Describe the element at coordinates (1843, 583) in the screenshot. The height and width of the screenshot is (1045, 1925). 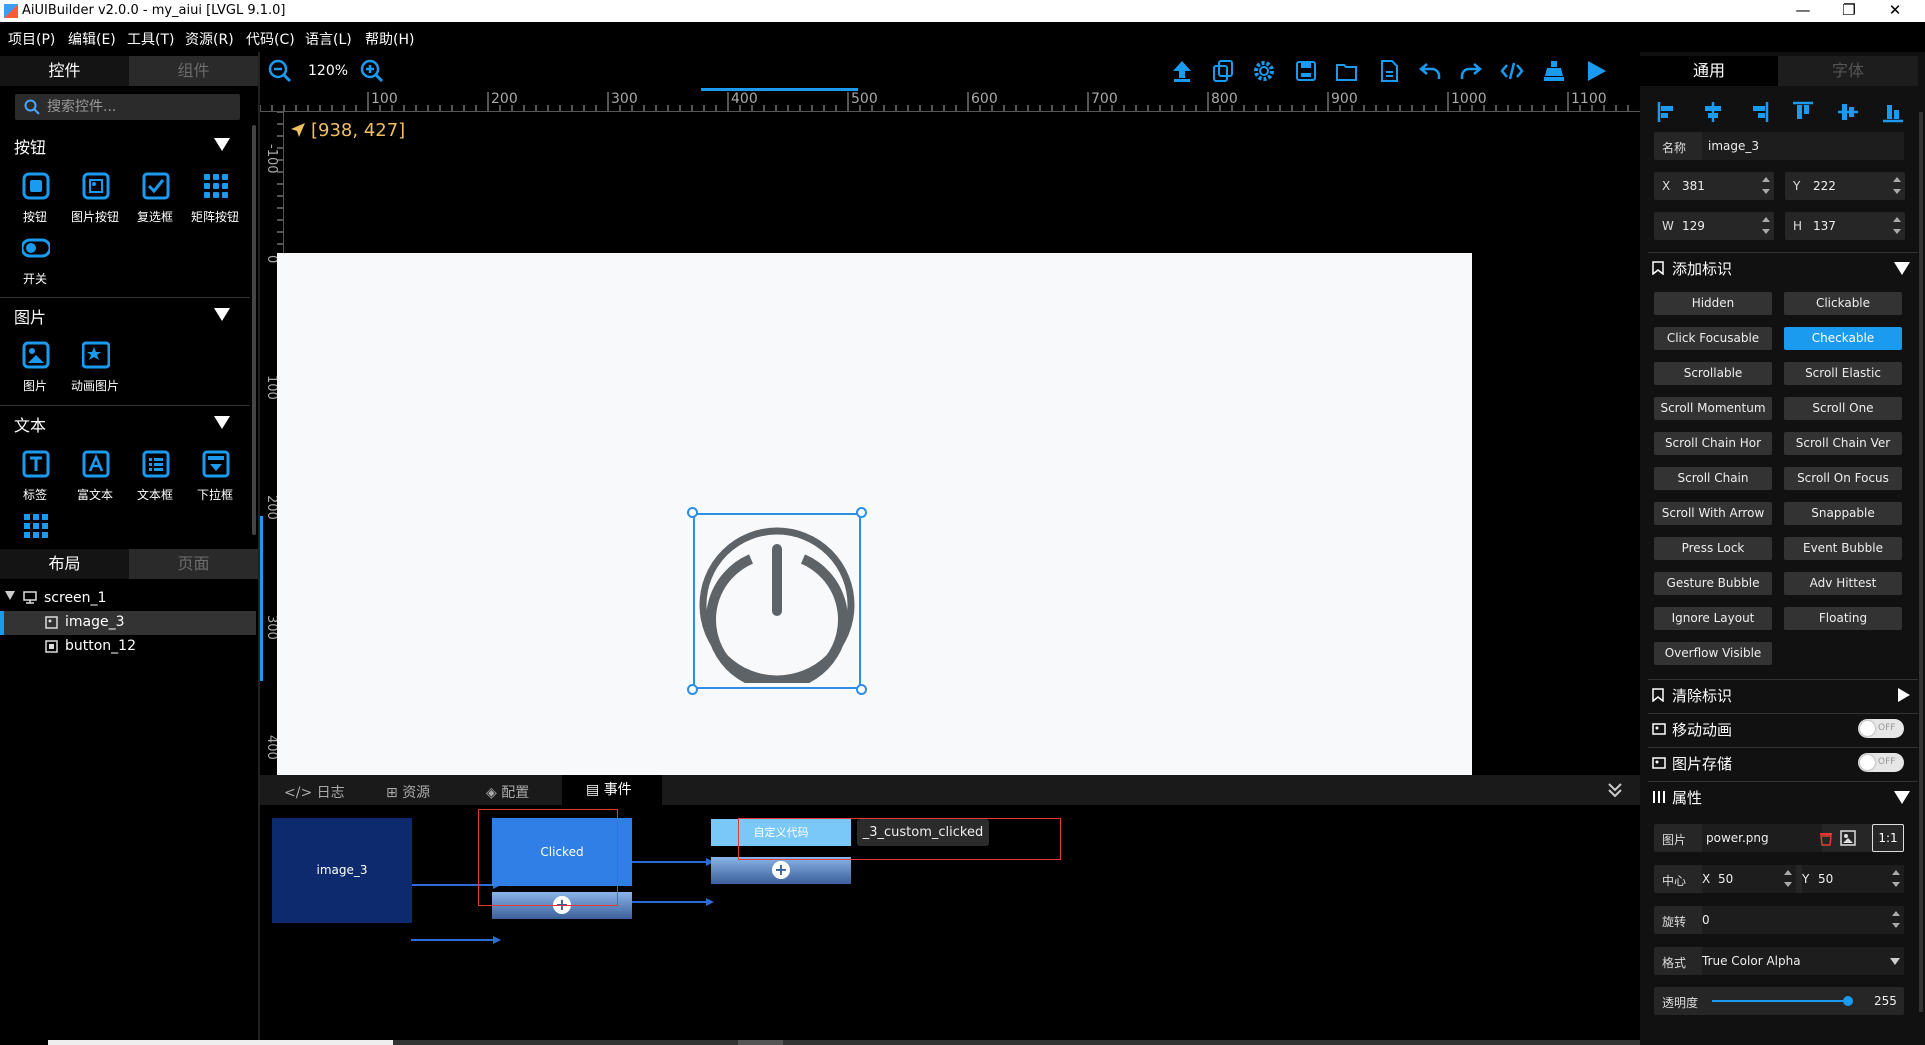
I see `flag-adv-hittest: Adv Hittest` at that location.